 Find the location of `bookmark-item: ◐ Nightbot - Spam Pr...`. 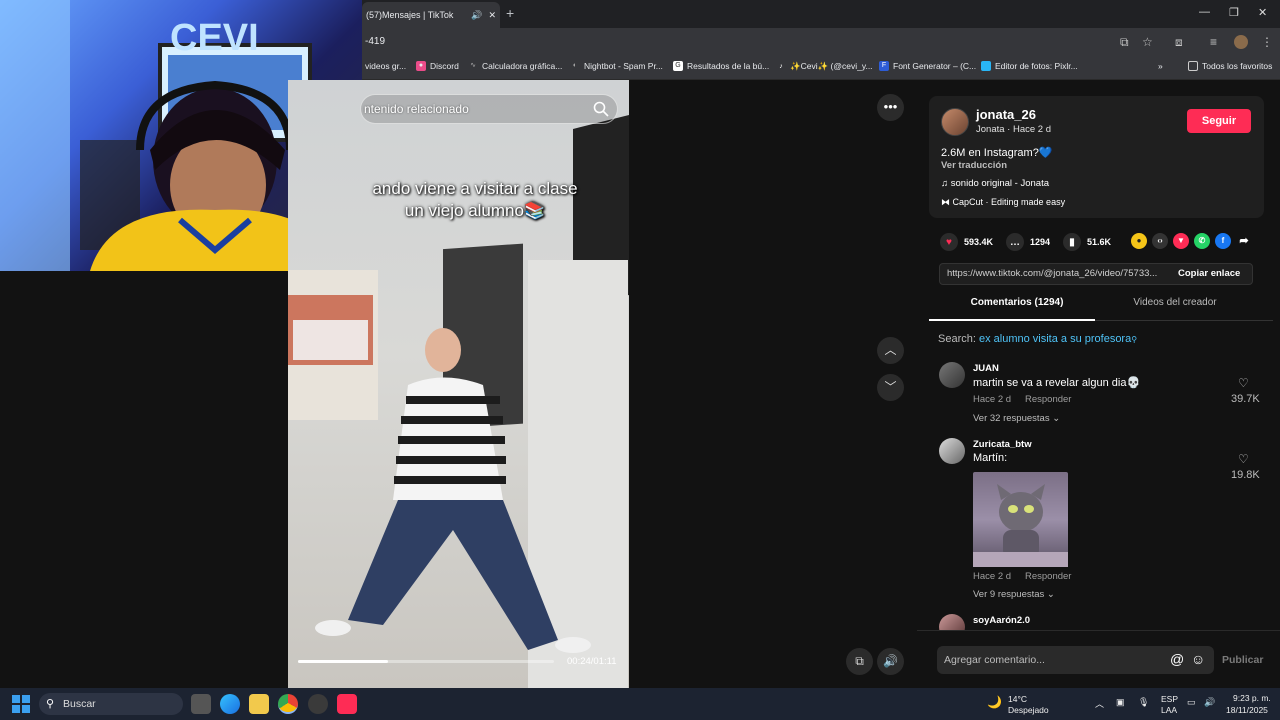

bookmark-item: ◐ Nightbot - Spam Pr... is located at coordinates (616, 66).